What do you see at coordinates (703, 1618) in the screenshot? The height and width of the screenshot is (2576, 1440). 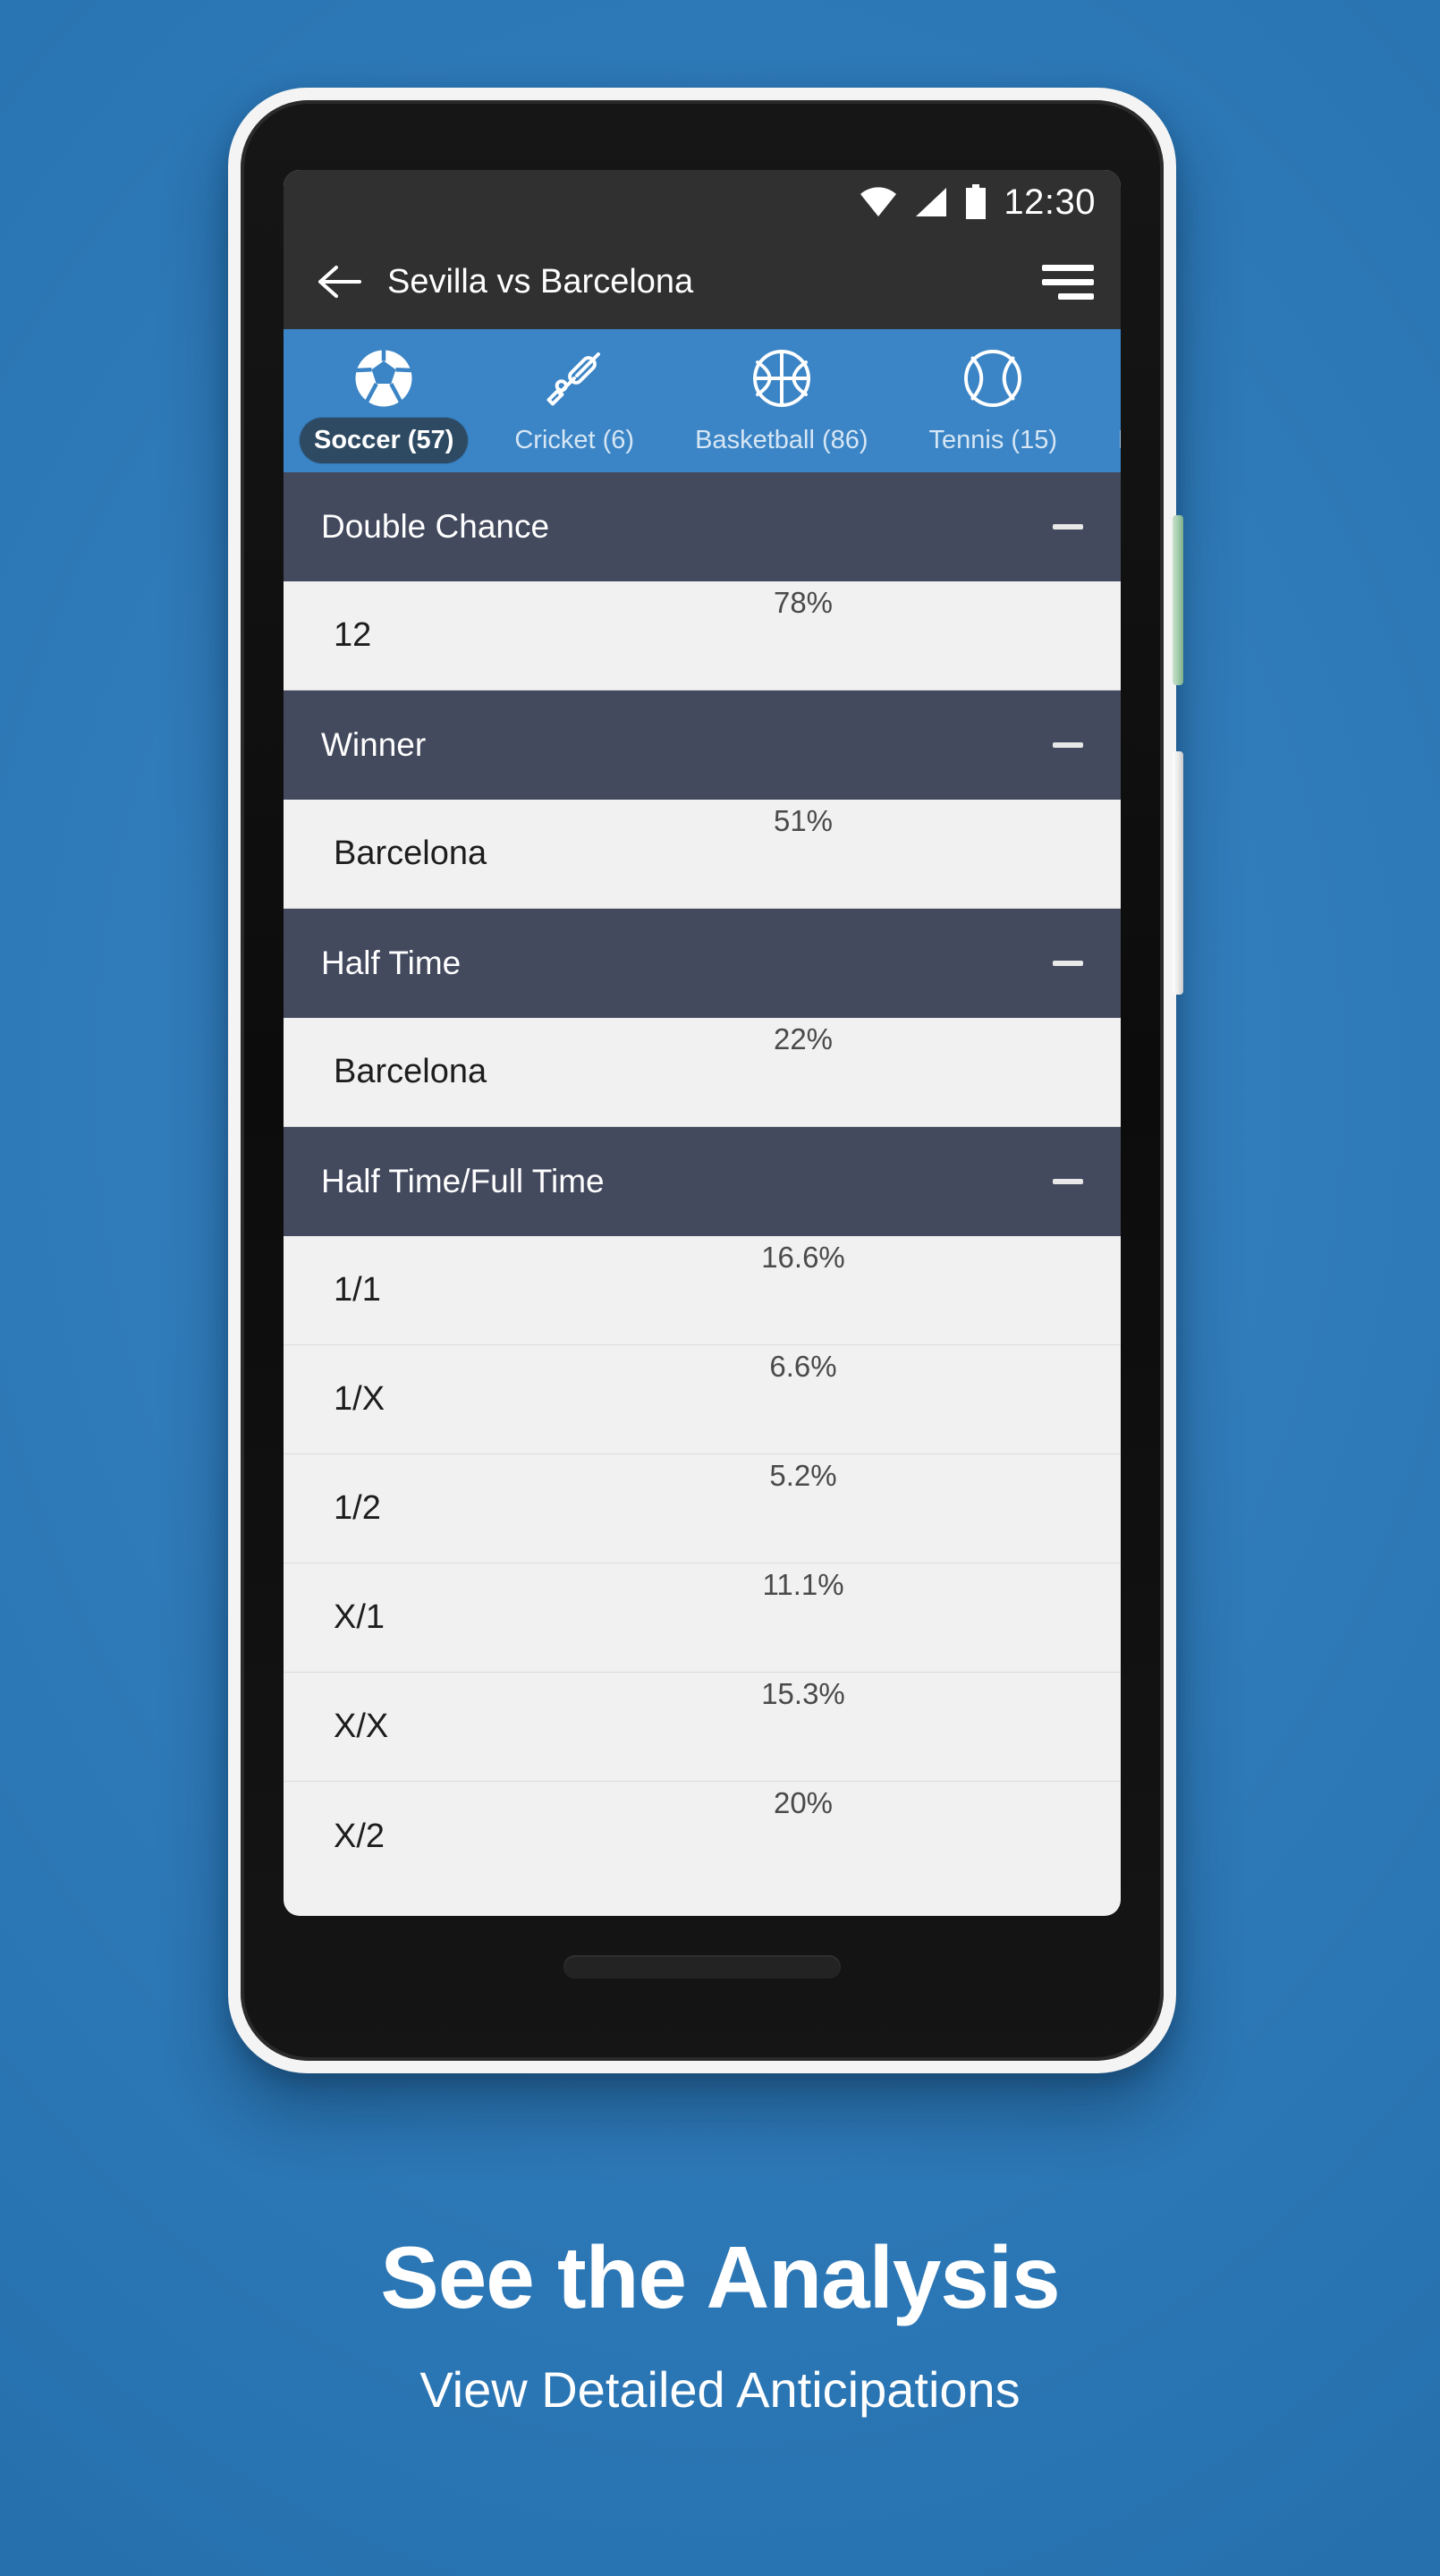 I see `outcome-row: X/1 11.1%` at bounding box center [703, 1618].